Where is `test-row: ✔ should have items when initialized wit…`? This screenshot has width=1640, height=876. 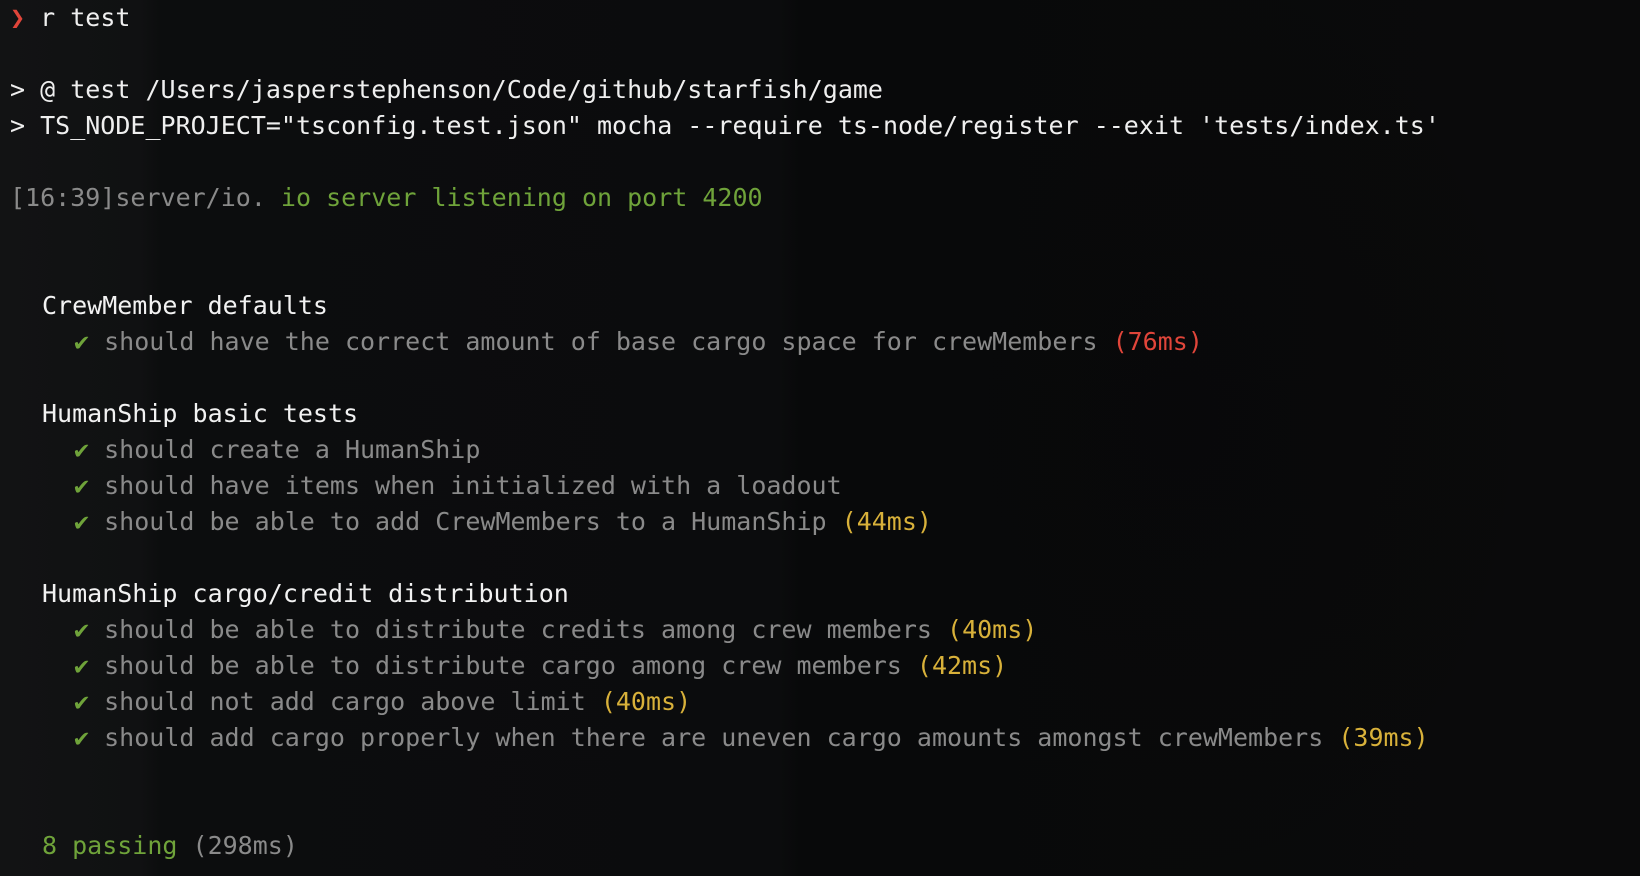 test-row: ✔ should have items when initialized wit… is located at coordinates (825, 486).